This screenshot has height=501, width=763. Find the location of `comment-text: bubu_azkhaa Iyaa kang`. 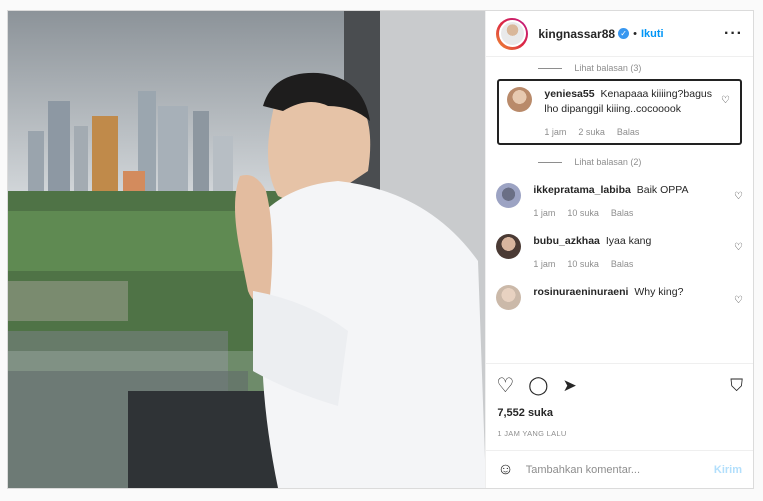

comment-text: bubu_azkhaa Iyaa kang is located at coordinates (600, 241).